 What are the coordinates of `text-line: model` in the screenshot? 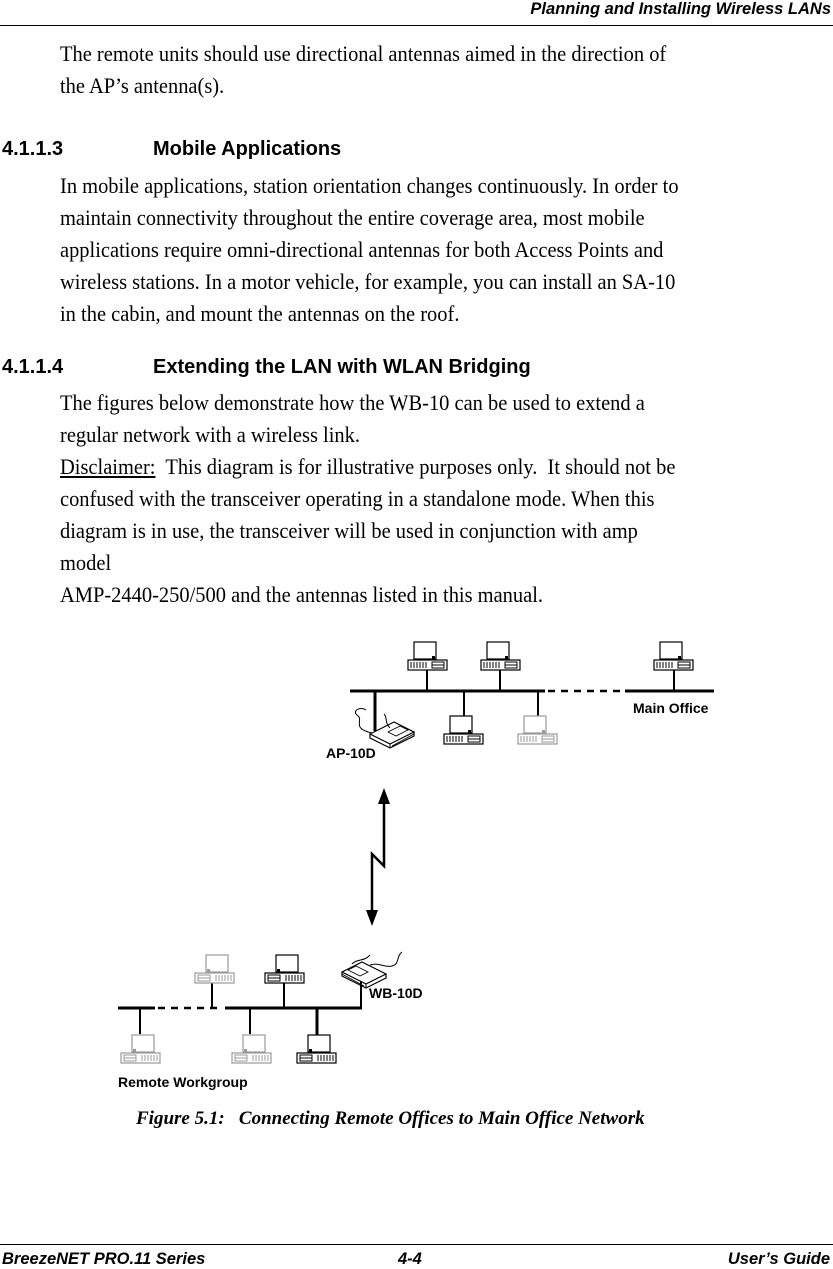 It's located at (86, 562).